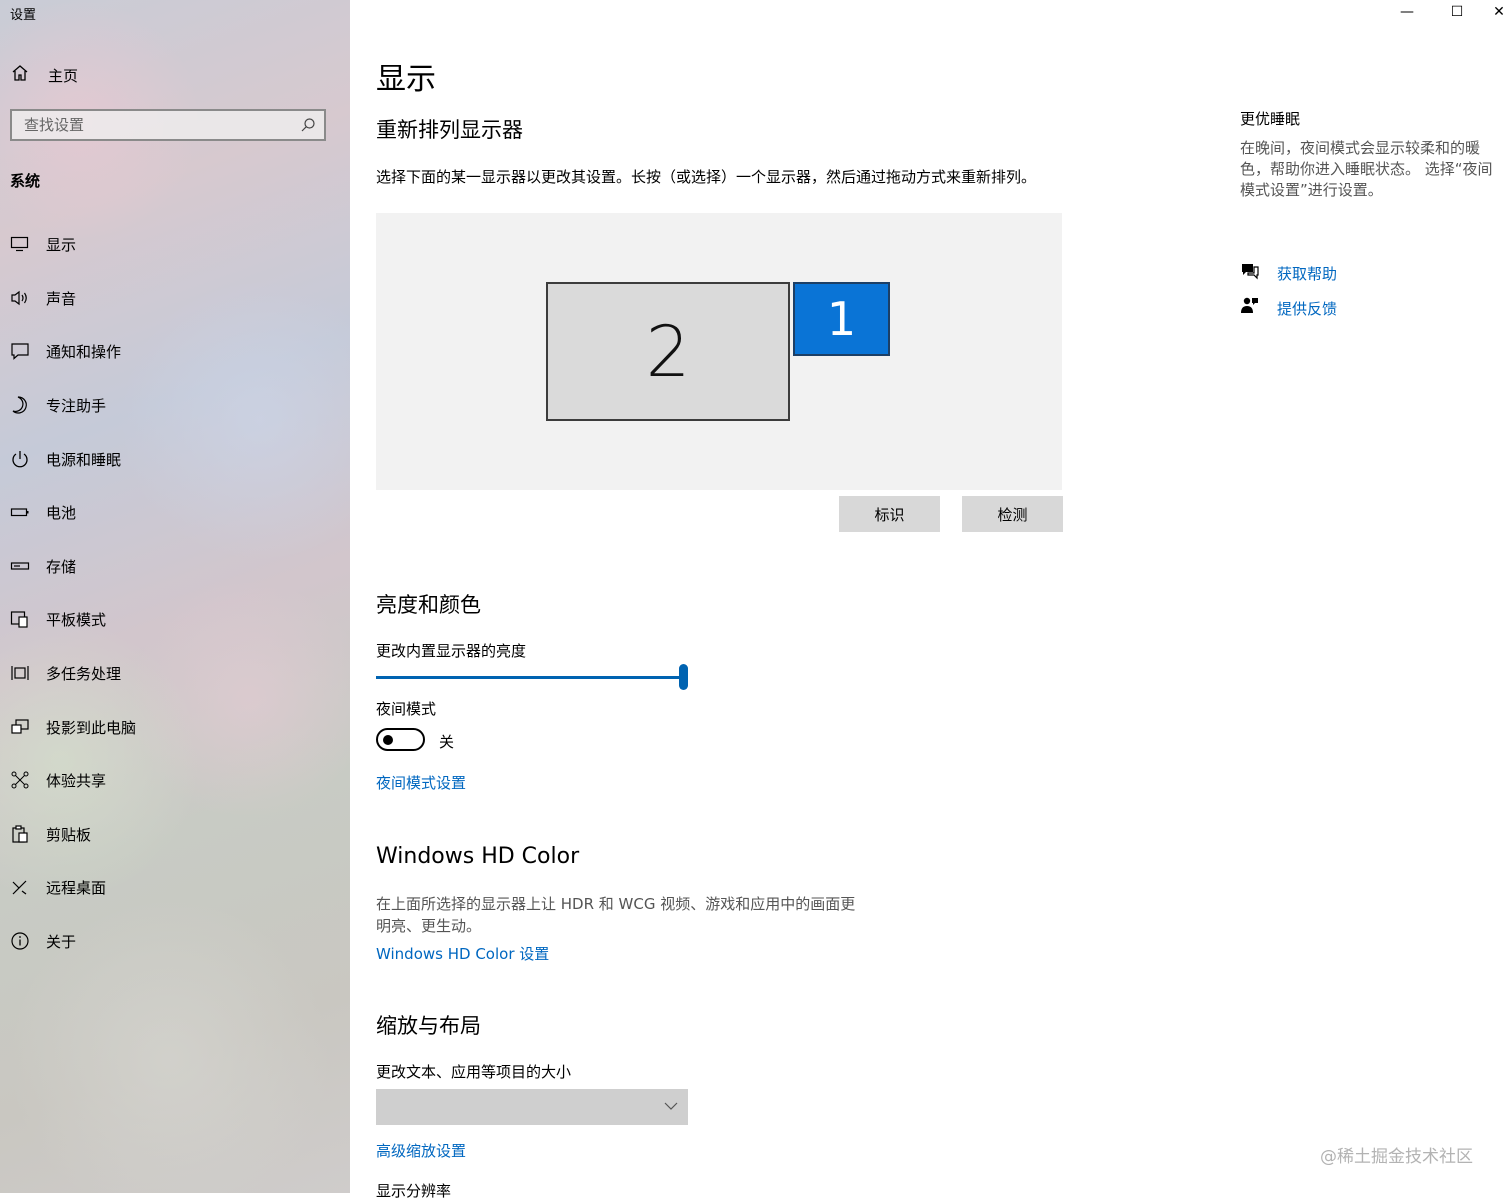 The width and height of the screenshot is (1512, 1201). I want to click on power-icon, so click(20, 459).